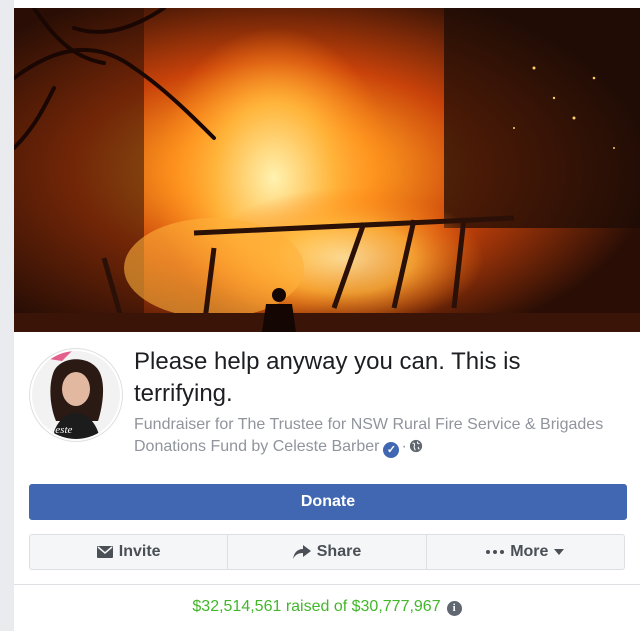 The height and width of the screenshot is (631, 640). I want to click on share-button: Share, so click(326, 552).